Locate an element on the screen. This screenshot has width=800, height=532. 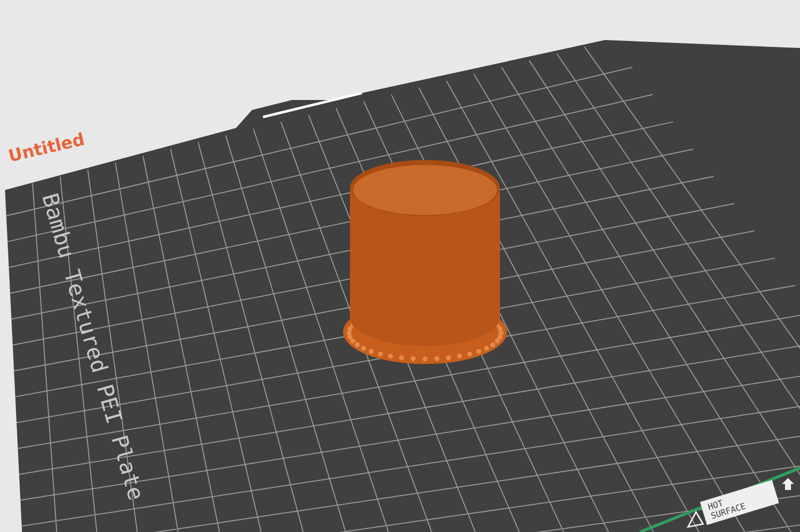
arrow-up-icon is located at coordinates (788, 484).